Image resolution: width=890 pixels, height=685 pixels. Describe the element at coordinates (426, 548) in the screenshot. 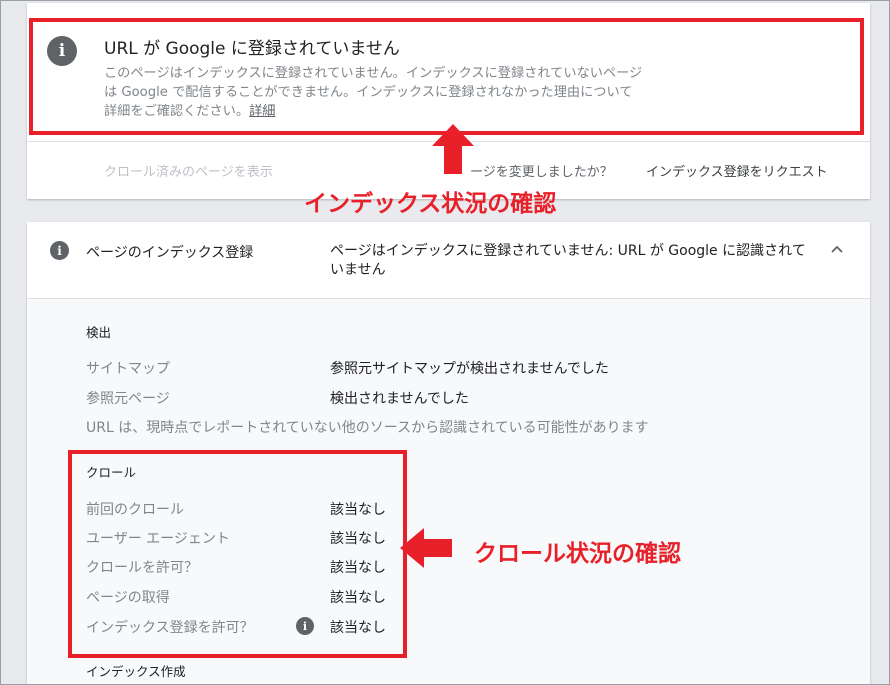

I see `arrow-left-icon` at that location.